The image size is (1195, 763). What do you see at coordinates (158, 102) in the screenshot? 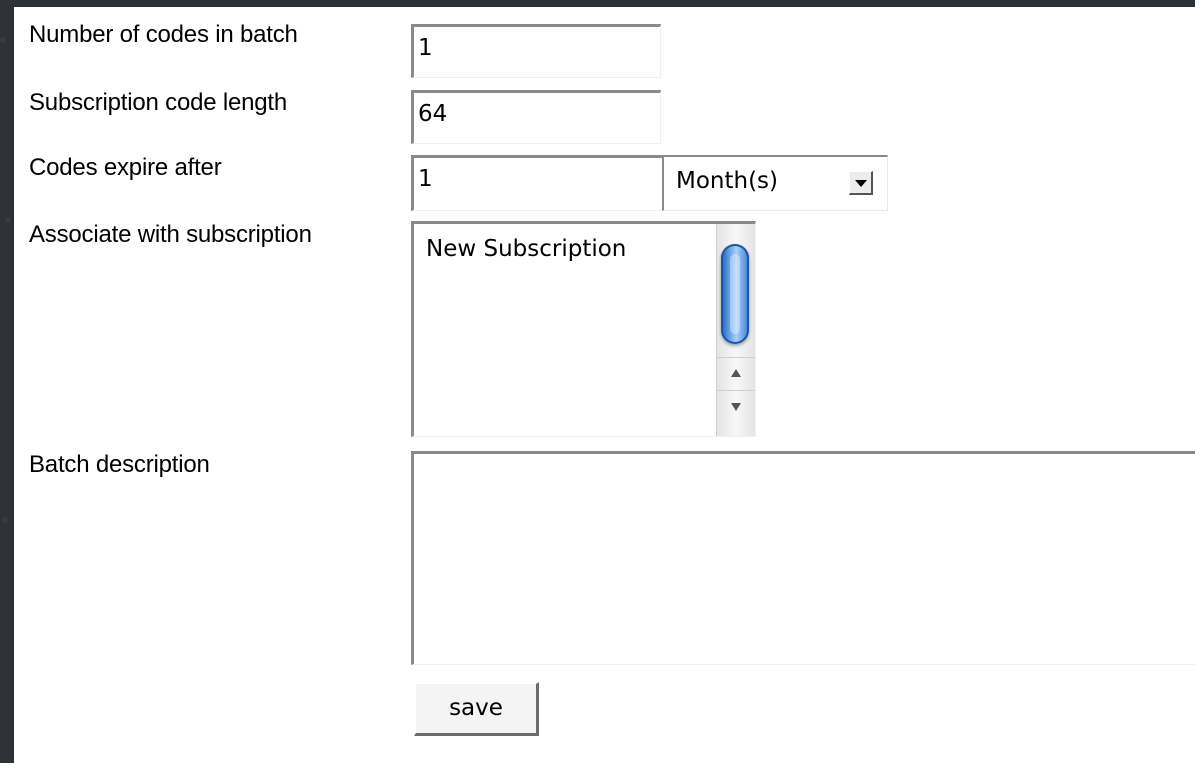
I see `code-length-label: Subscription code length` at bounding box center [158, 102].